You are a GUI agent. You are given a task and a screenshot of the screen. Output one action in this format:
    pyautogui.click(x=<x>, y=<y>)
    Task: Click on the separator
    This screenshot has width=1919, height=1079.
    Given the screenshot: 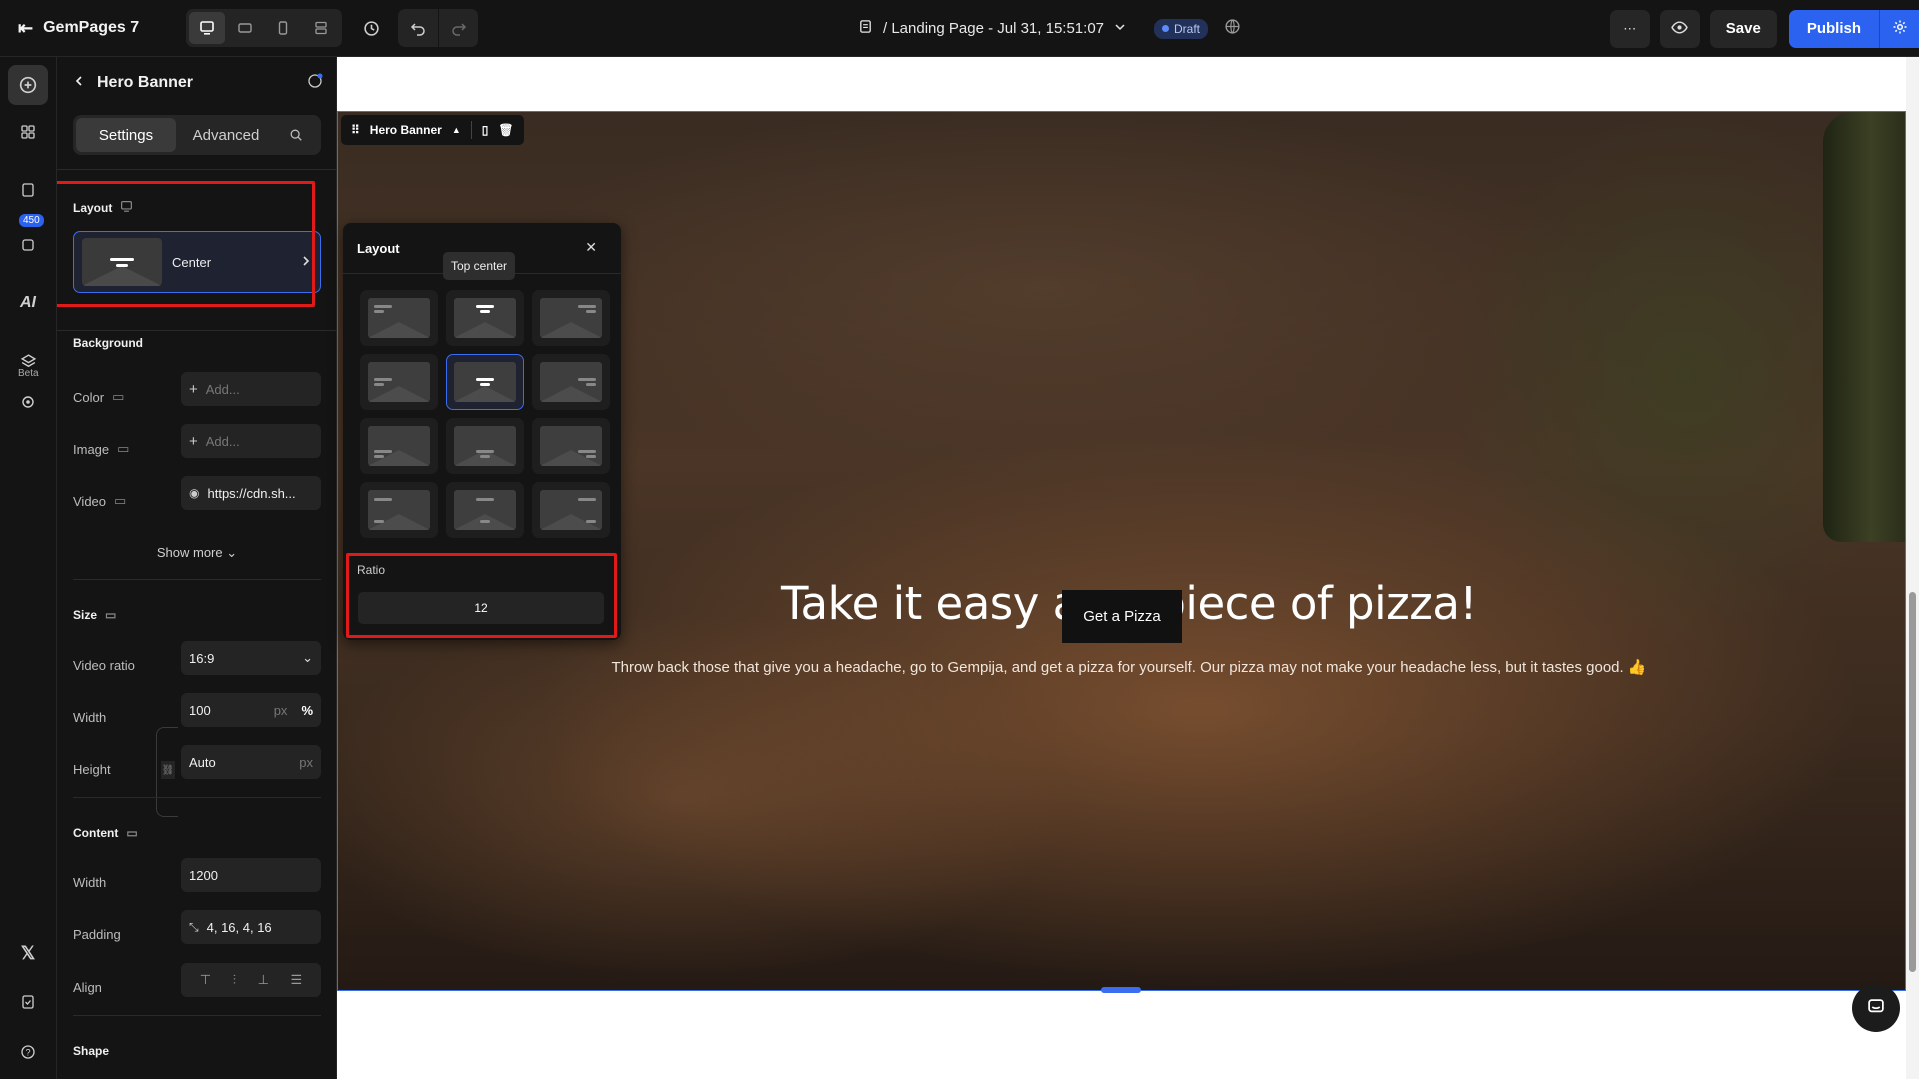 What is the action you would take?
    pyautogui.click(x=471, y=130)
    